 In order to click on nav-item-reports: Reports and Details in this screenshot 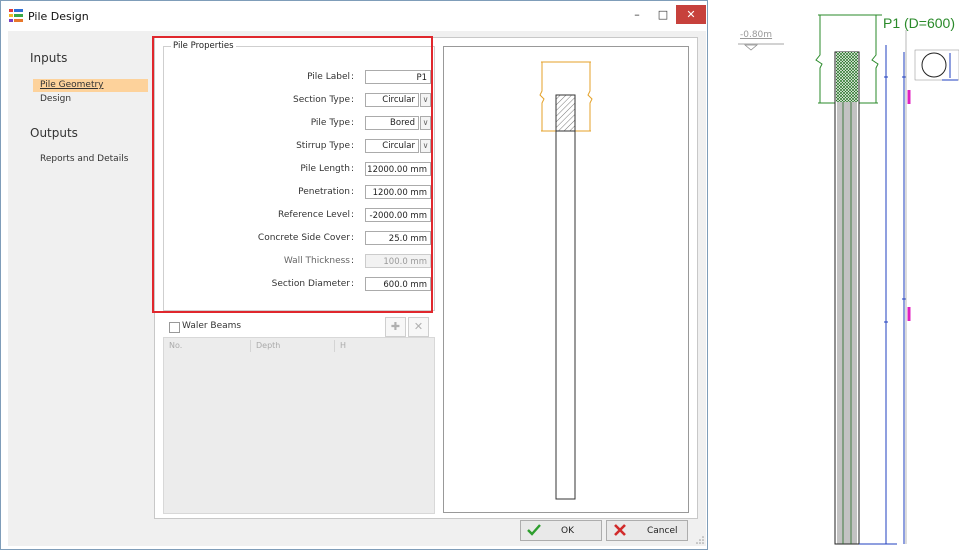, I will do `click(84, 159)`.